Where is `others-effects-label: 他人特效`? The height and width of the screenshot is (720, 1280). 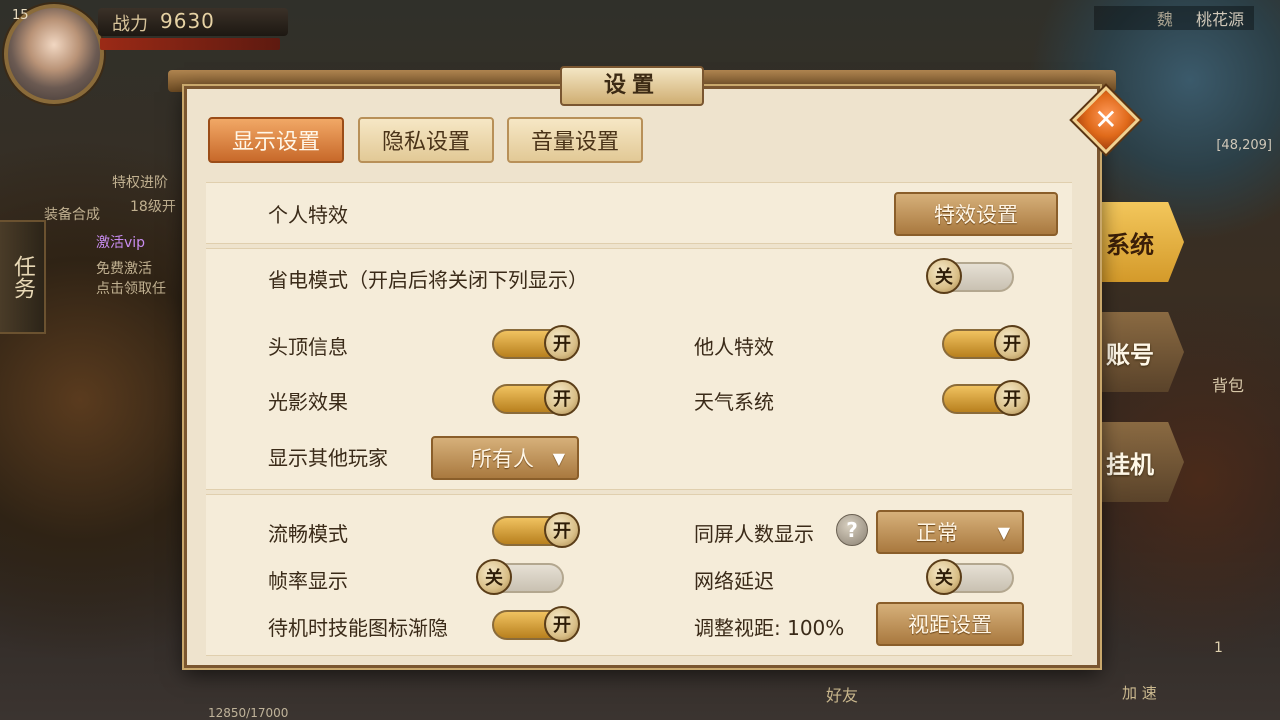
others-effects-label: 他人特效 is located at coordinates (734, 347).